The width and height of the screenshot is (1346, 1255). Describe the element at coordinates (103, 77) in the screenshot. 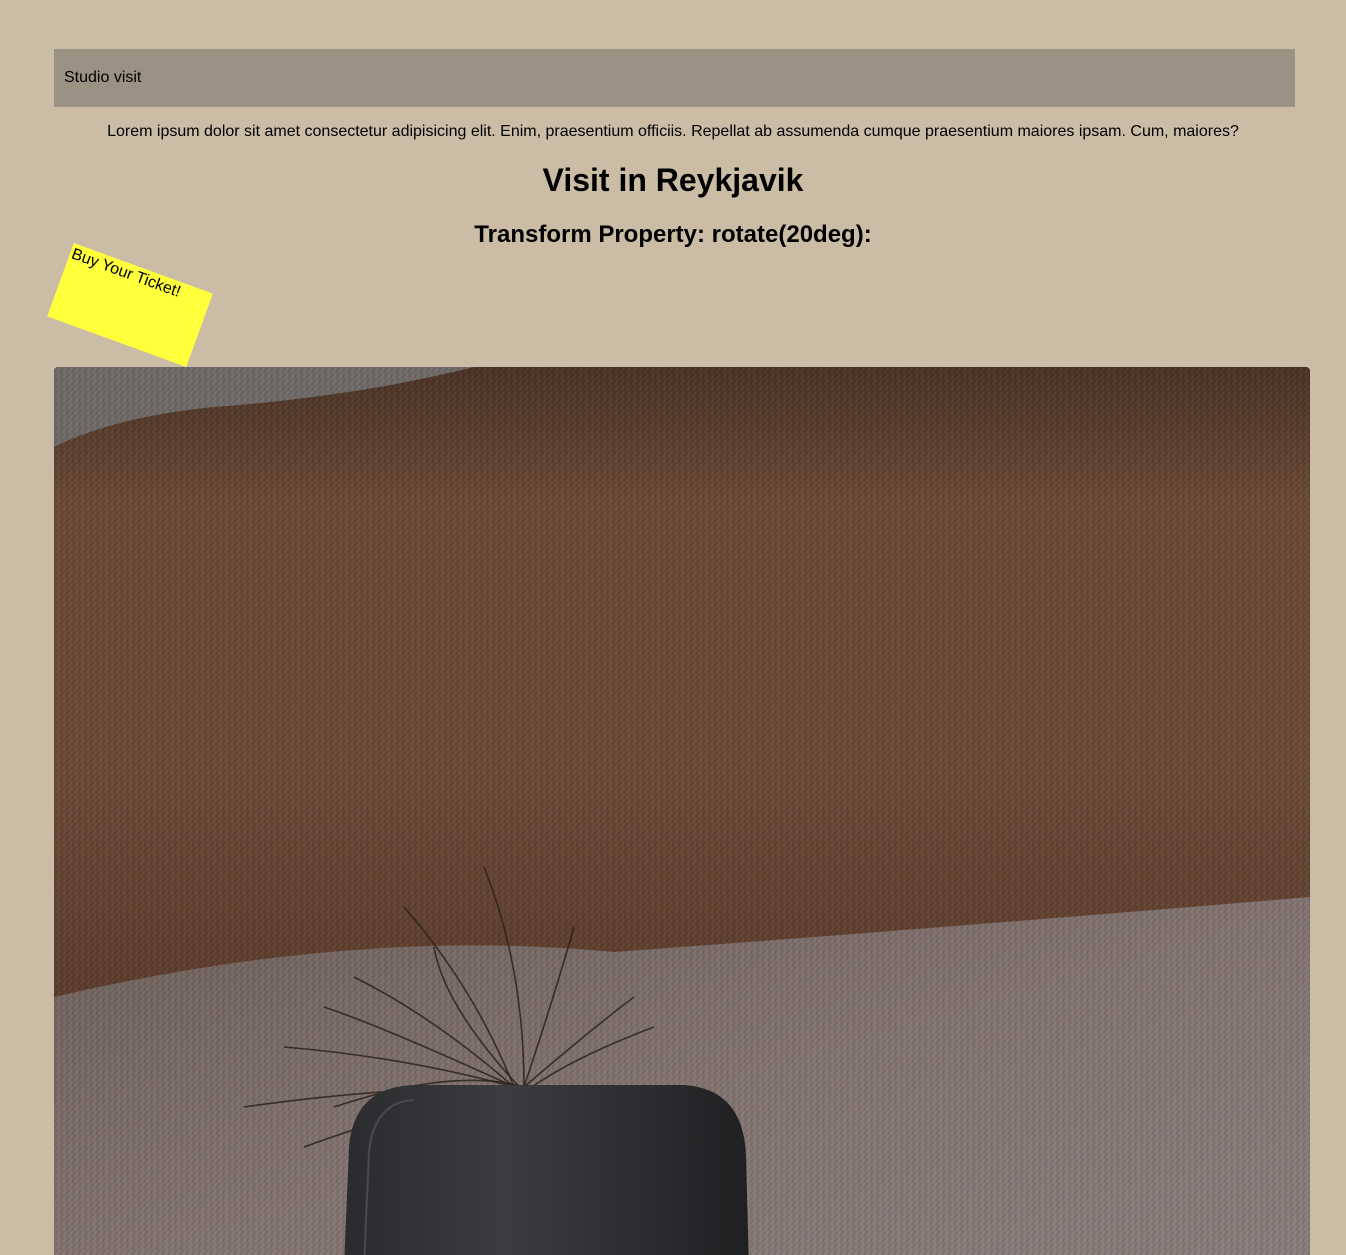

I see `header-title: Studio visit` at that location.